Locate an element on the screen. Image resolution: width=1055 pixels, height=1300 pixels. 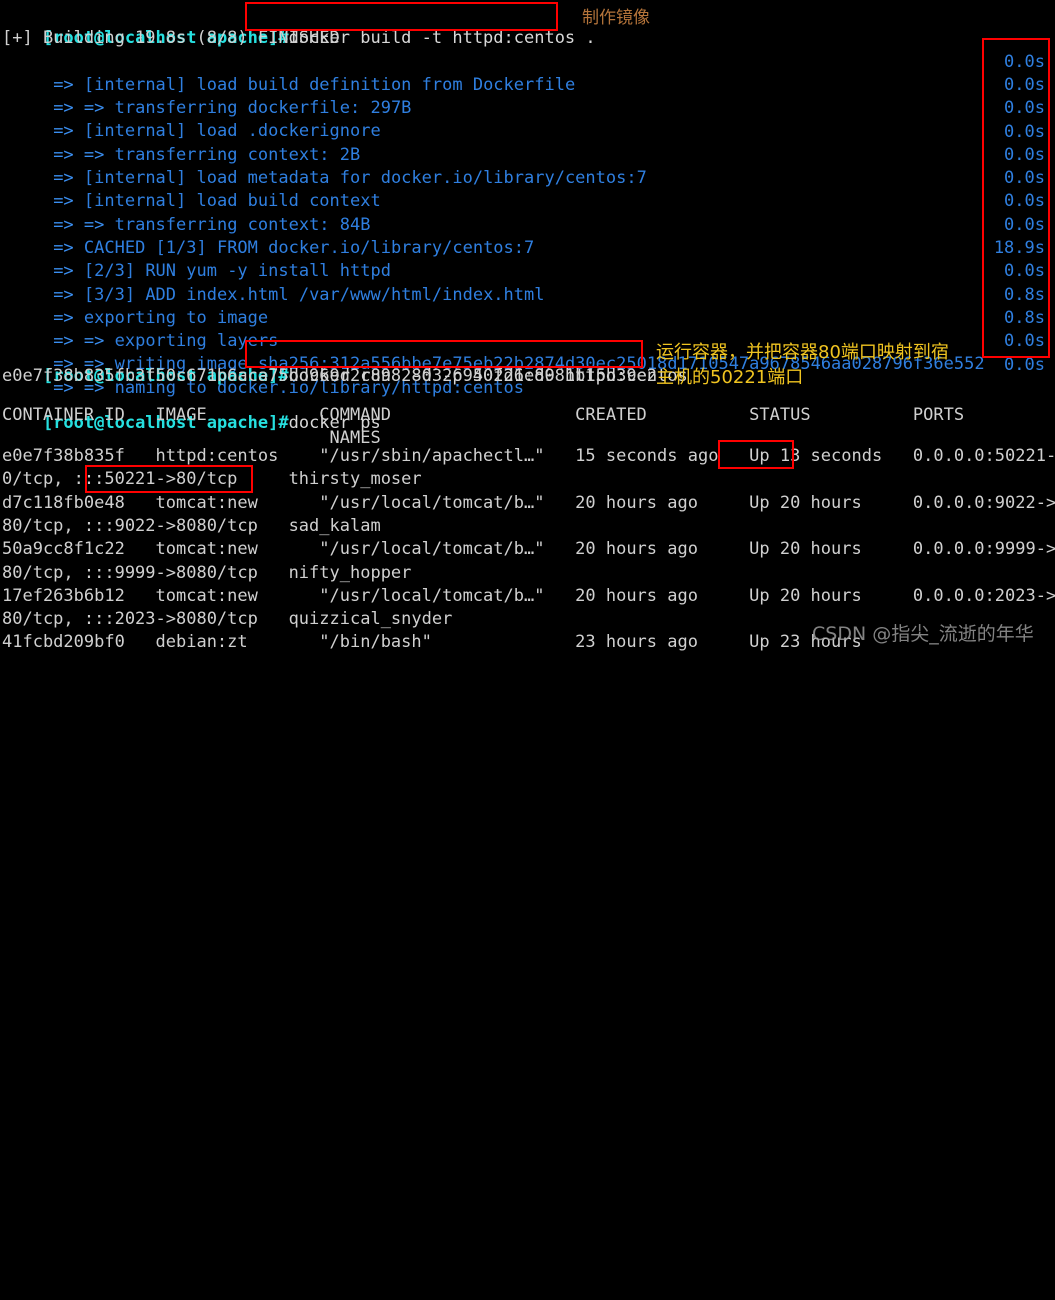
annotation-build-note: 制作镜像 is located at coordinates (616, 18).